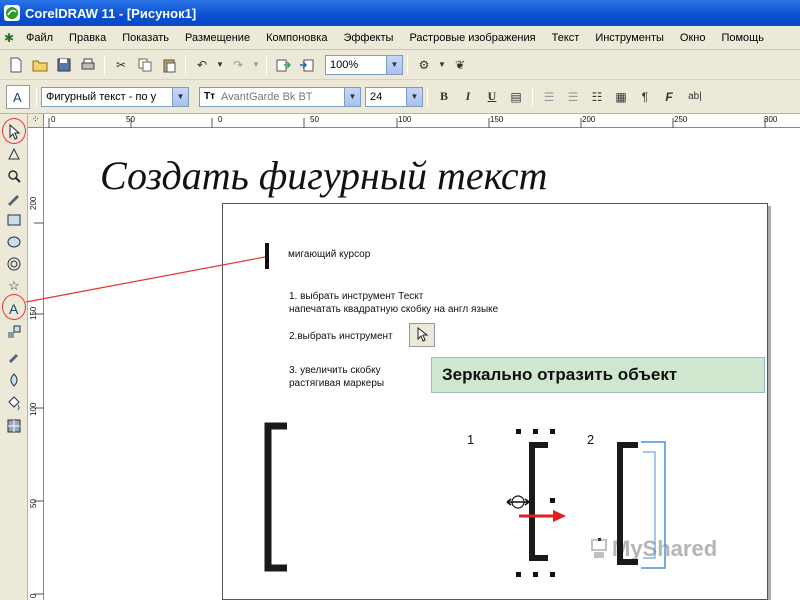  I want to click on step1-line1: 1. выбрать инструмент Тескт, so click(356, 296).